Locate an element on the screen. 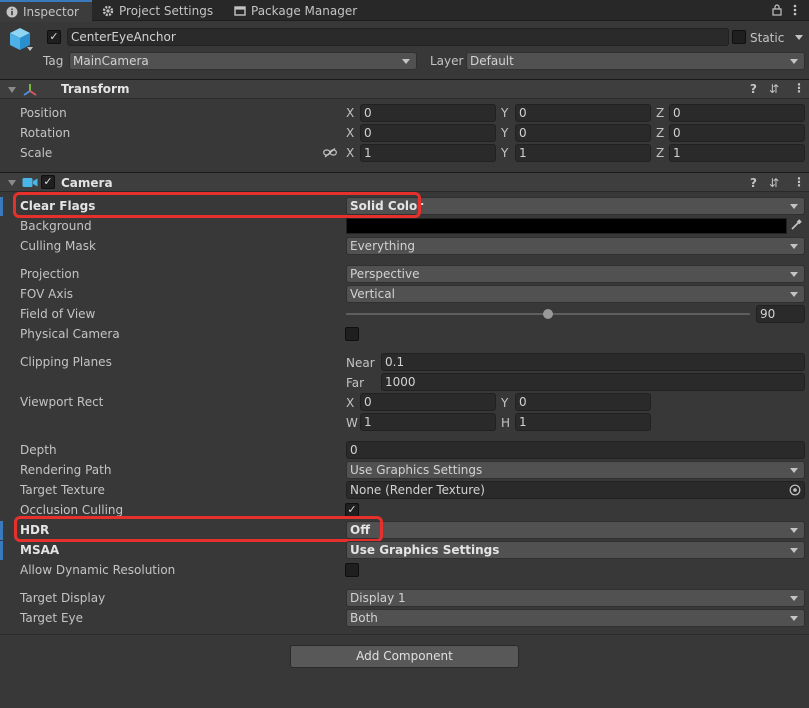 This screenshot has width=809, height=708. tab-label: Package Manager is located at coordinates (304, 10).